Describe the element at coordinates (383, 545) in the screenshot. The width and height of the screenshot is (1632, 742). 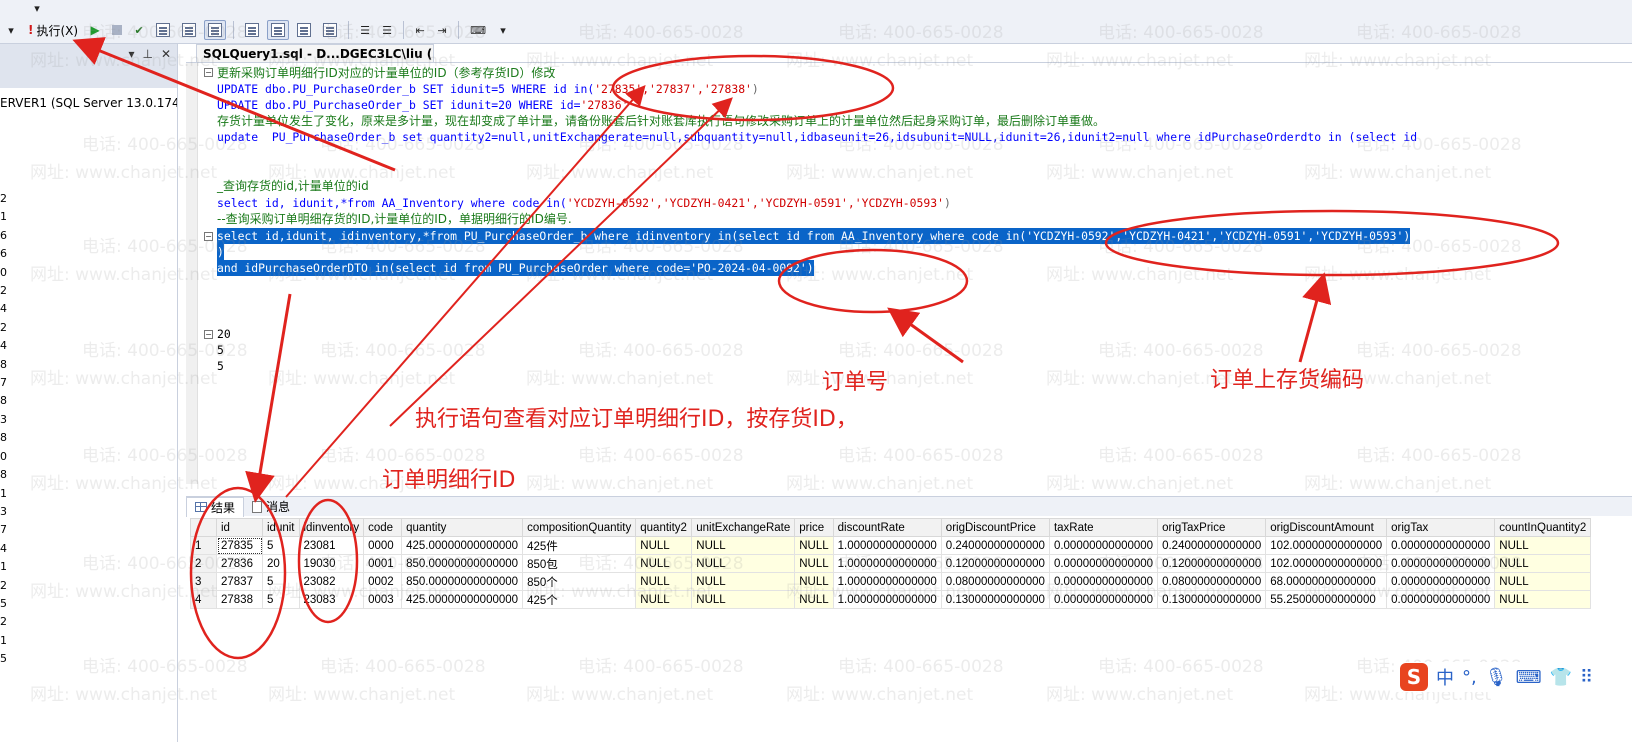
I see `cell-code: 0000` at that location.